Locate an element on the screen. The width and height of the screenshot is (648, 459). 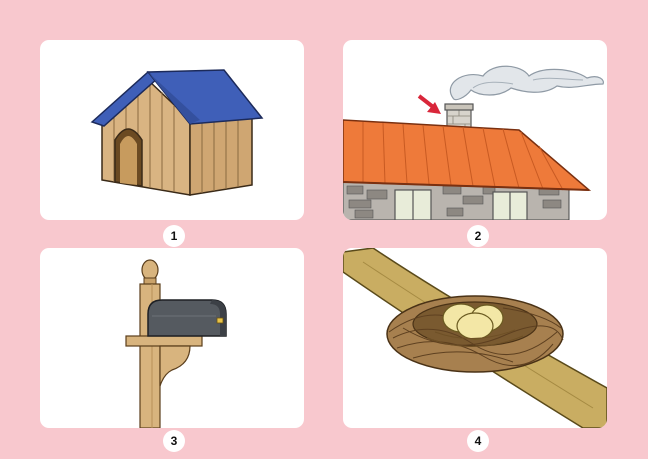
doghouse-icon is located at coordinates (177, 132).